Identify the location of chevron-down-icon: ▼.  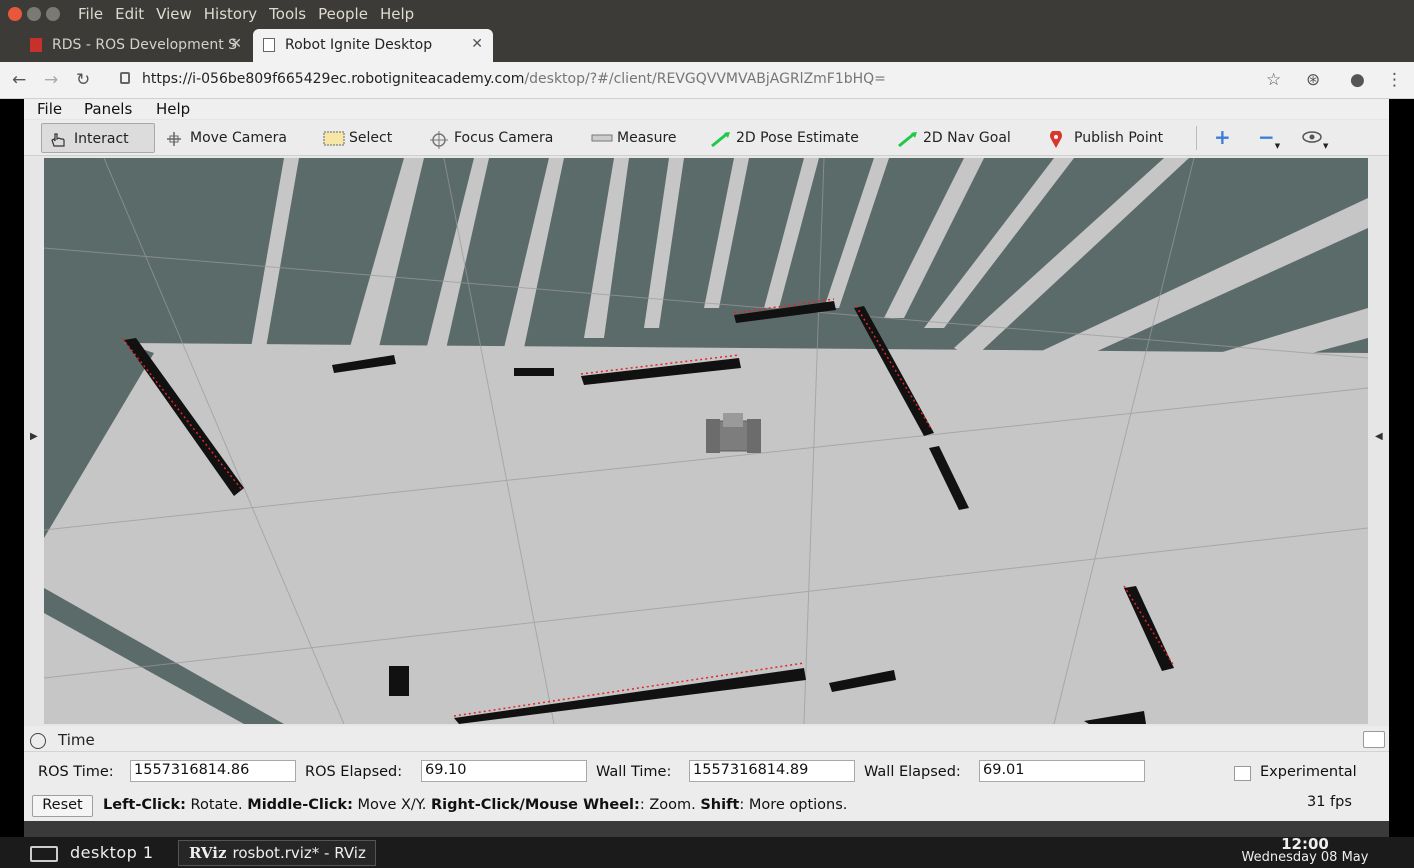
(1277, 146).